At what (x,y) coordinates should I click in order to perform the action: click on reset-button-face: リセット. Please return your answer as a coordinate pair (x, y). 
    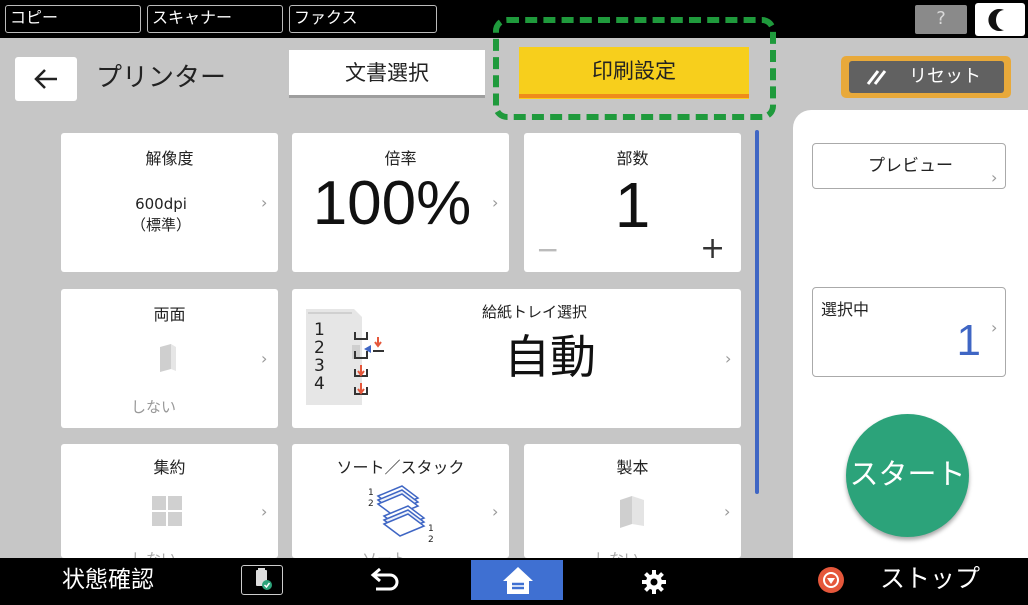
    Looking at the image, I should click on (926, 77).